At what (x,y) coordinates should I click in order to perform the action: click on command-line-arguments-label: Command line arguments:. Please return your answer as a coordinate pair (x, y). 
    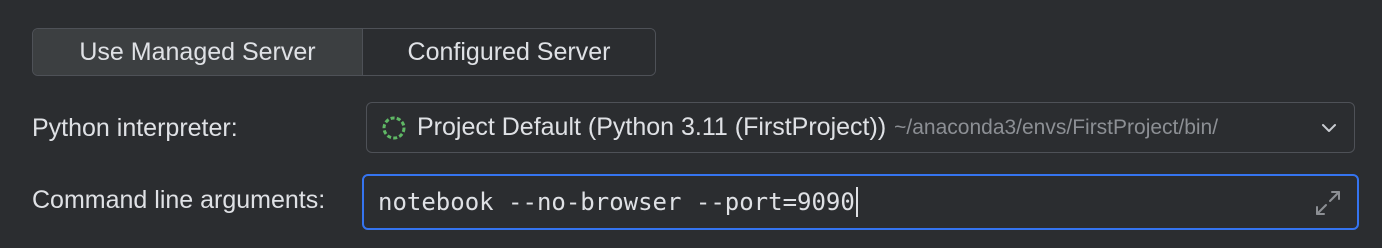
    Looking at the image, I should click on (179, 200).